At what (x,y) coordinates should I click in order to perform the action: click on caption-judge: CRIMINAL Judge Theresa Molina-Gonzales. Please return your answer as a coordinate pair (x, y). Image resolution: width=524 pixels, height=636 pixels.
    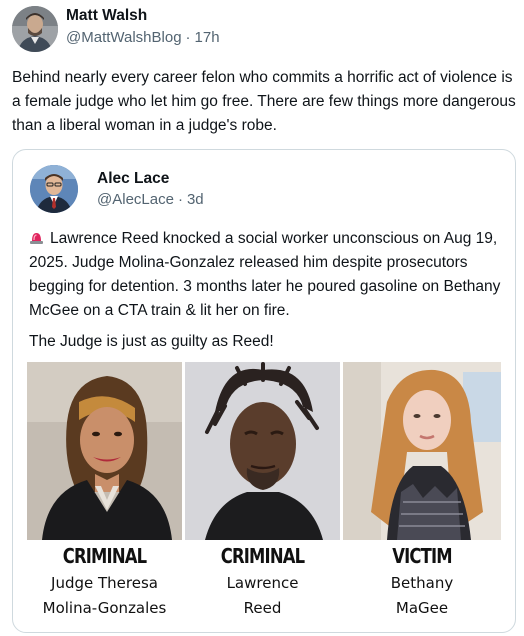
    Looking at the image, I should click on (104, 582).